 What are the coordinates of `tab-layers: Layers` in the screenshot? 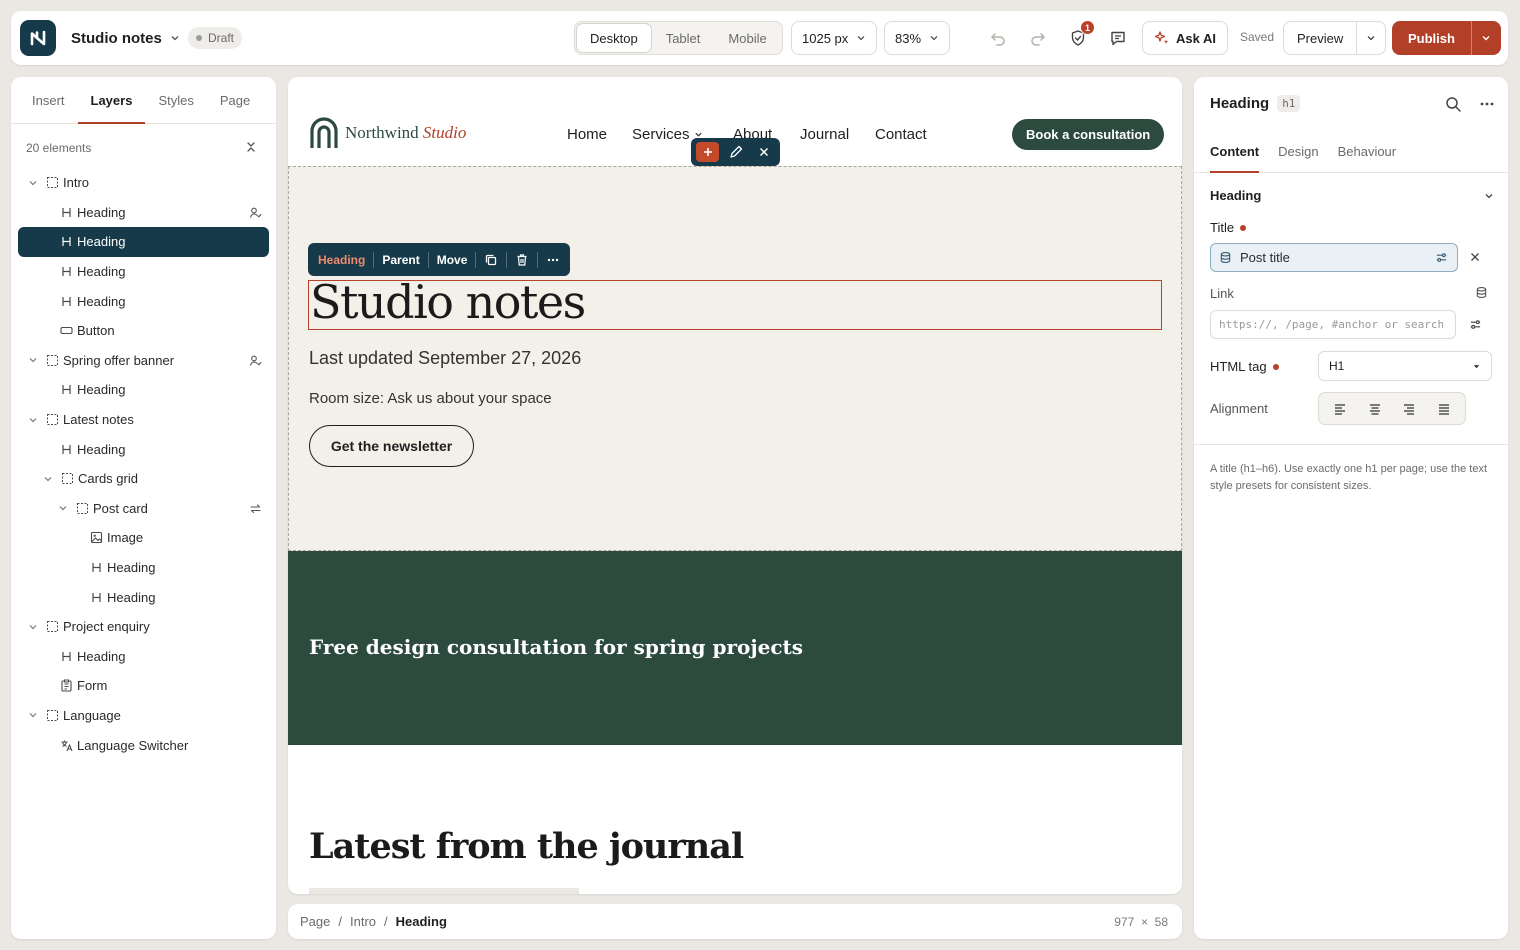 It's located at (111, 100).